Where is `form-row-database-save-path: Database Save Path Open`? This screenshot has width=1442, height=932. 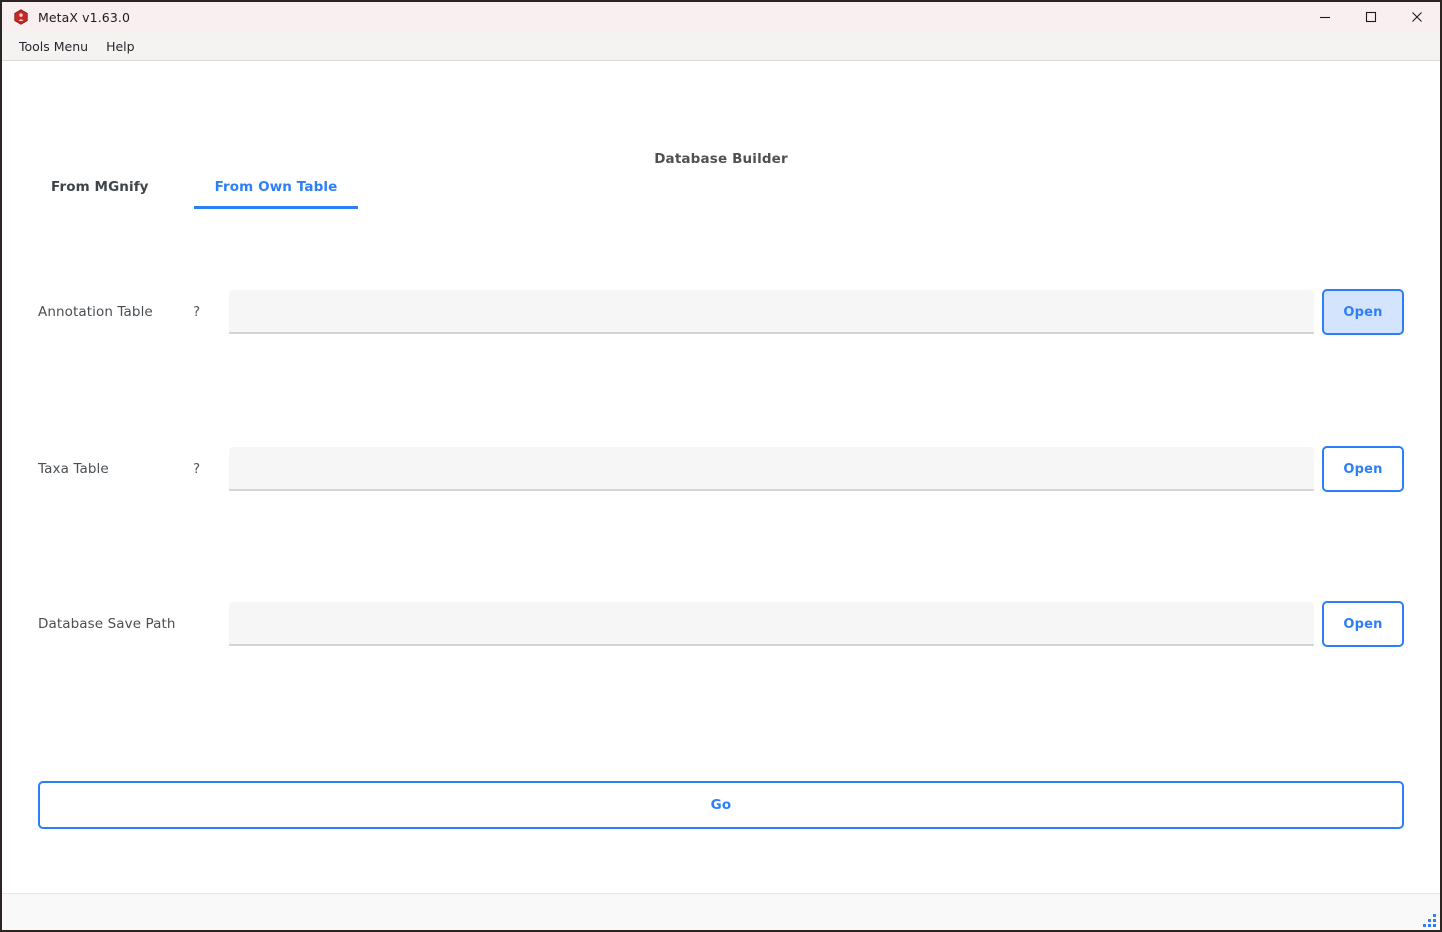
form-row-database-save-path: Database Save Path Open is located at coordinates (721, 624).